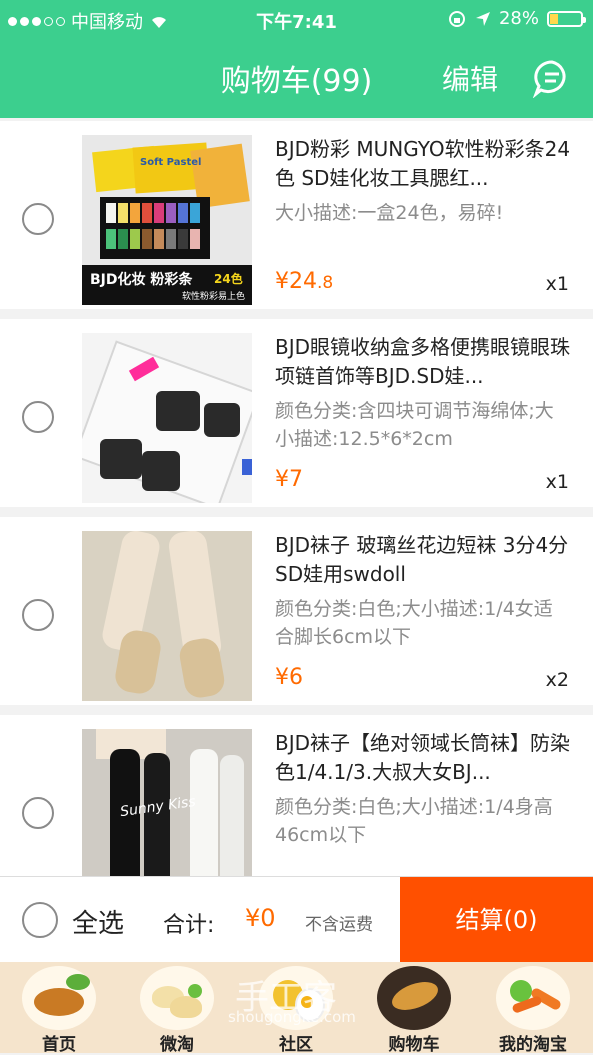  I want to click on checkout-button: 结算(0), so click(496, 920).